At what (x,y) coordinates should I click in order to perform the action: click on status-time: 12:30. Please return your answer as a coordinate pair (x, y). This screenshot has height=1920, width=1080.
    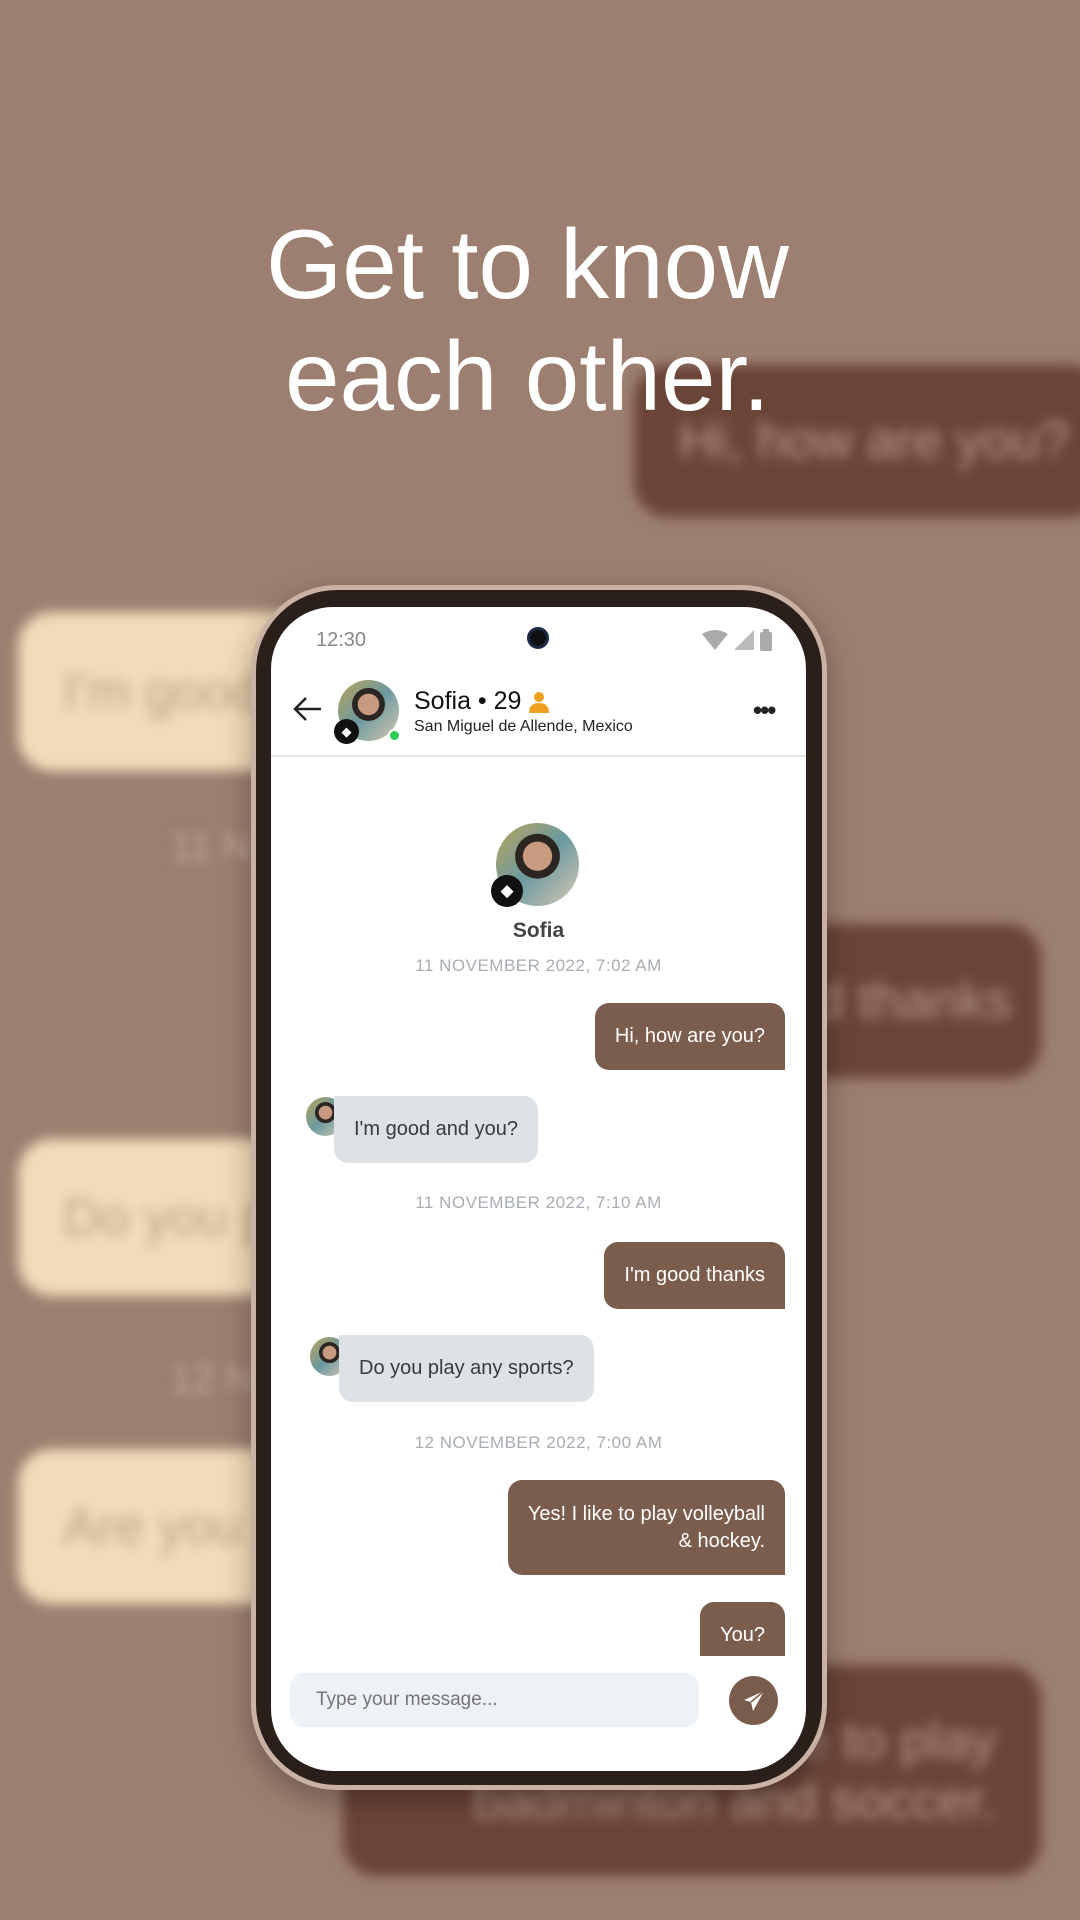
    Looking at the image, I should click on (341, 640).